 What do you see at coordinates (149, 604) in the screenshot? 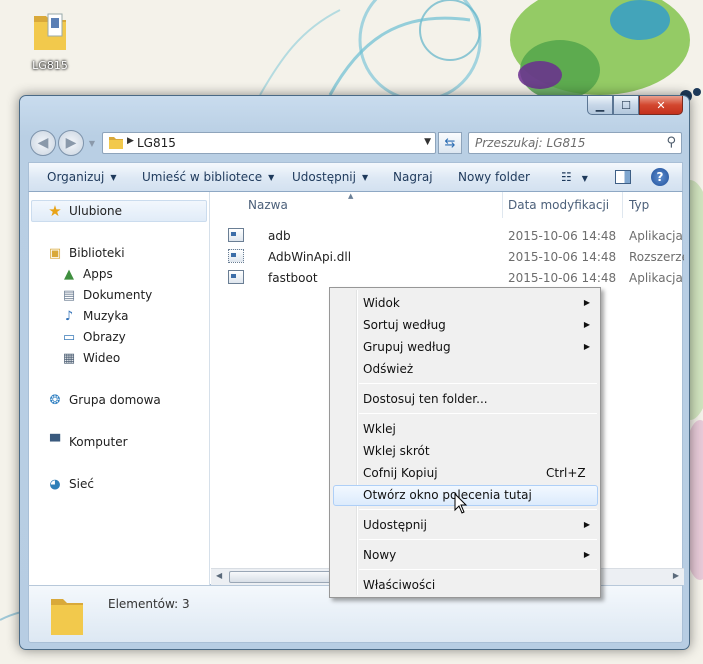
I see `item-count: Elementów: 3` at bounding box center [149, 604].